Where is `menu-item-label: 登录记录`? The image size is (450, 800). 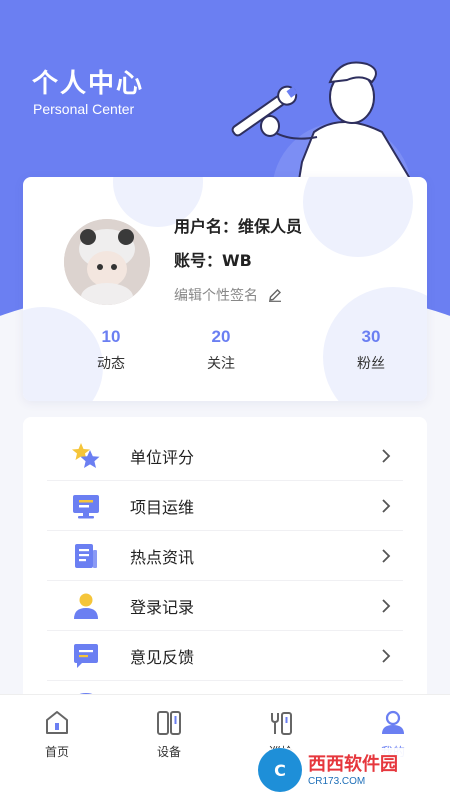 menu-item-label: 登录记录 is located at coordinates (162, 607).